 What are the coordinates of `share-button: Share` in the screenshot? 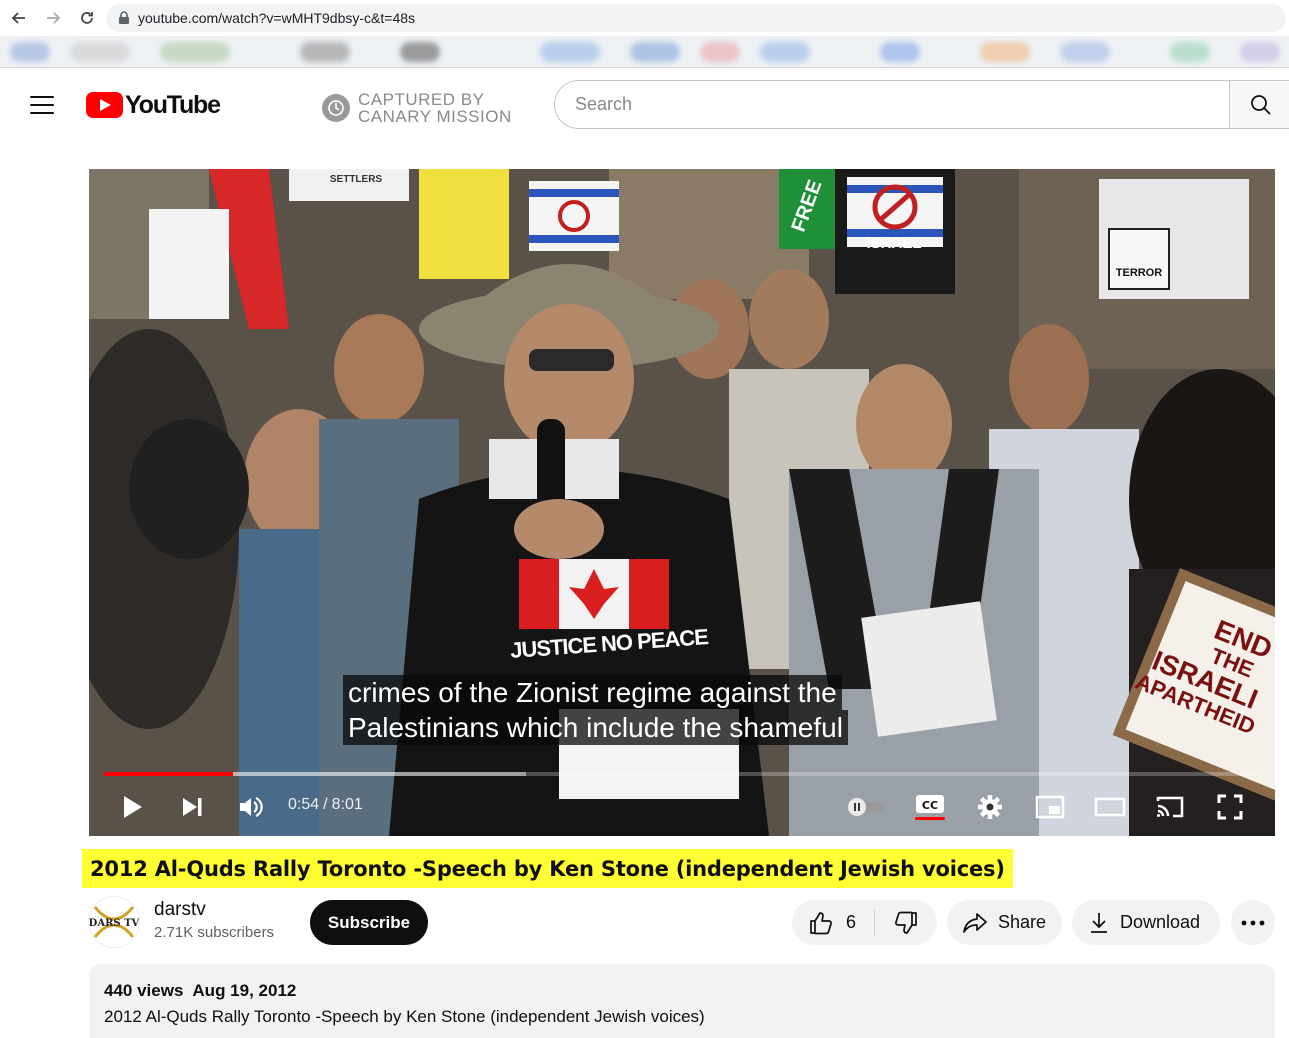 It's located at (1004, 922).